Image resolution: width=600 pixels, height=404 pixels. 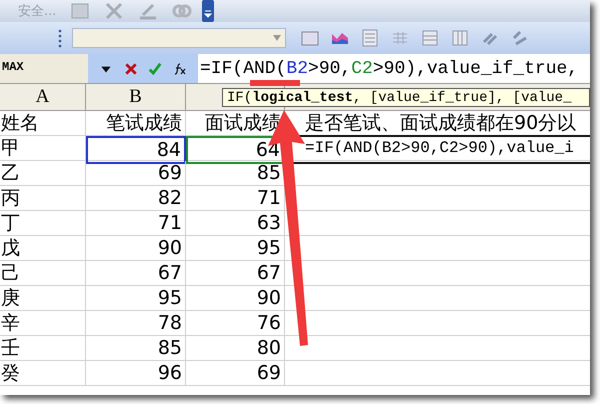 I want to click on table-cell: 丁, so click(x=43, y=223).